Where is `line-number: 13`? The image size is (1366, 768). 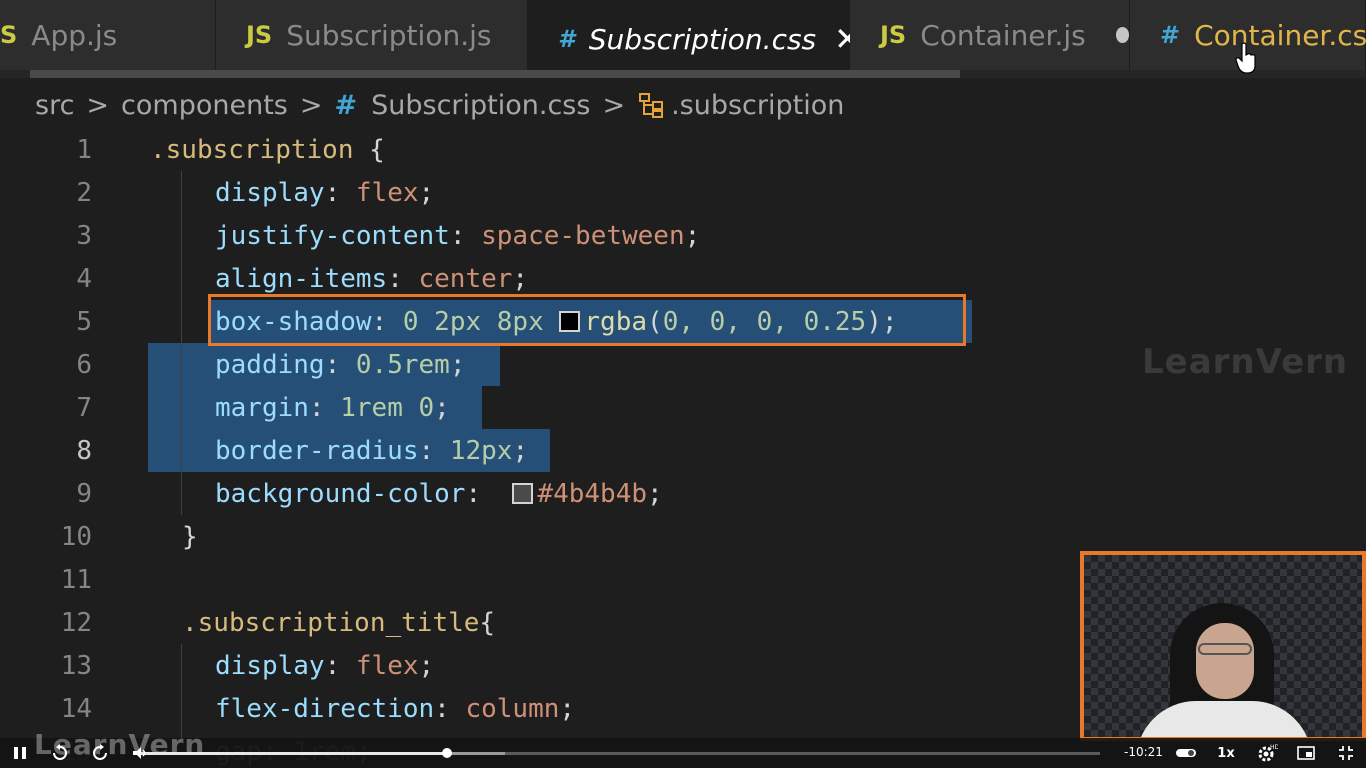
line-number: 13 is located at coordinates (76, 665).